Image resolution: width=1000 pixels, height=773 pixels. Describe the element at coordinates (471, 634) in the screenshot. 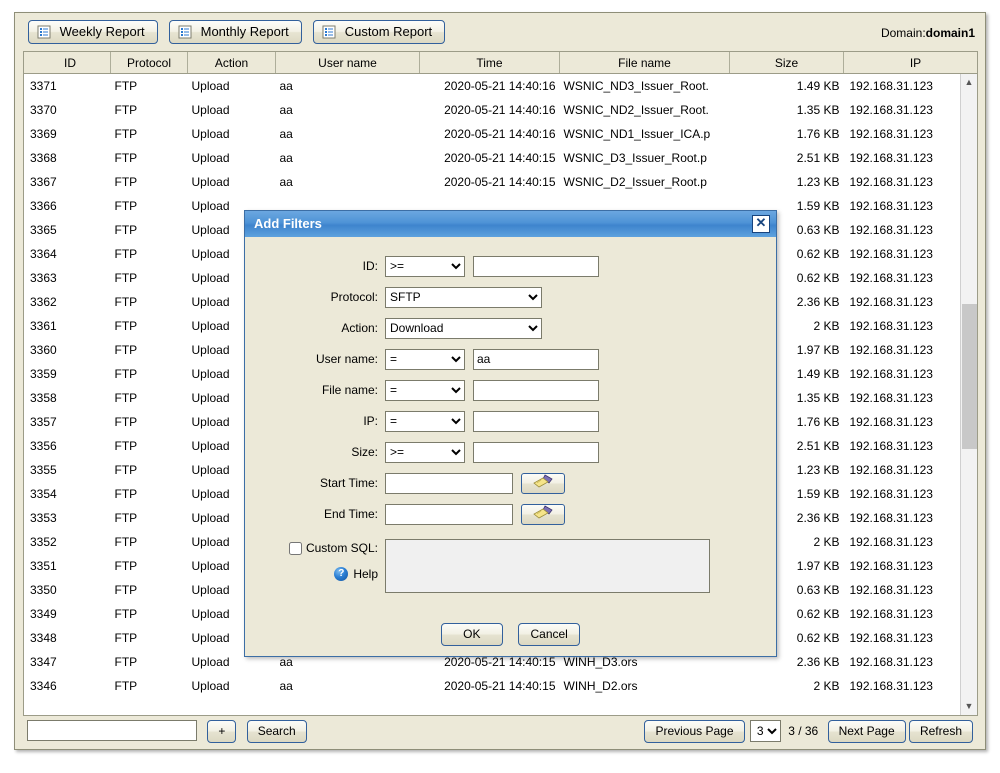

I see `ok-button: OK` at that location.